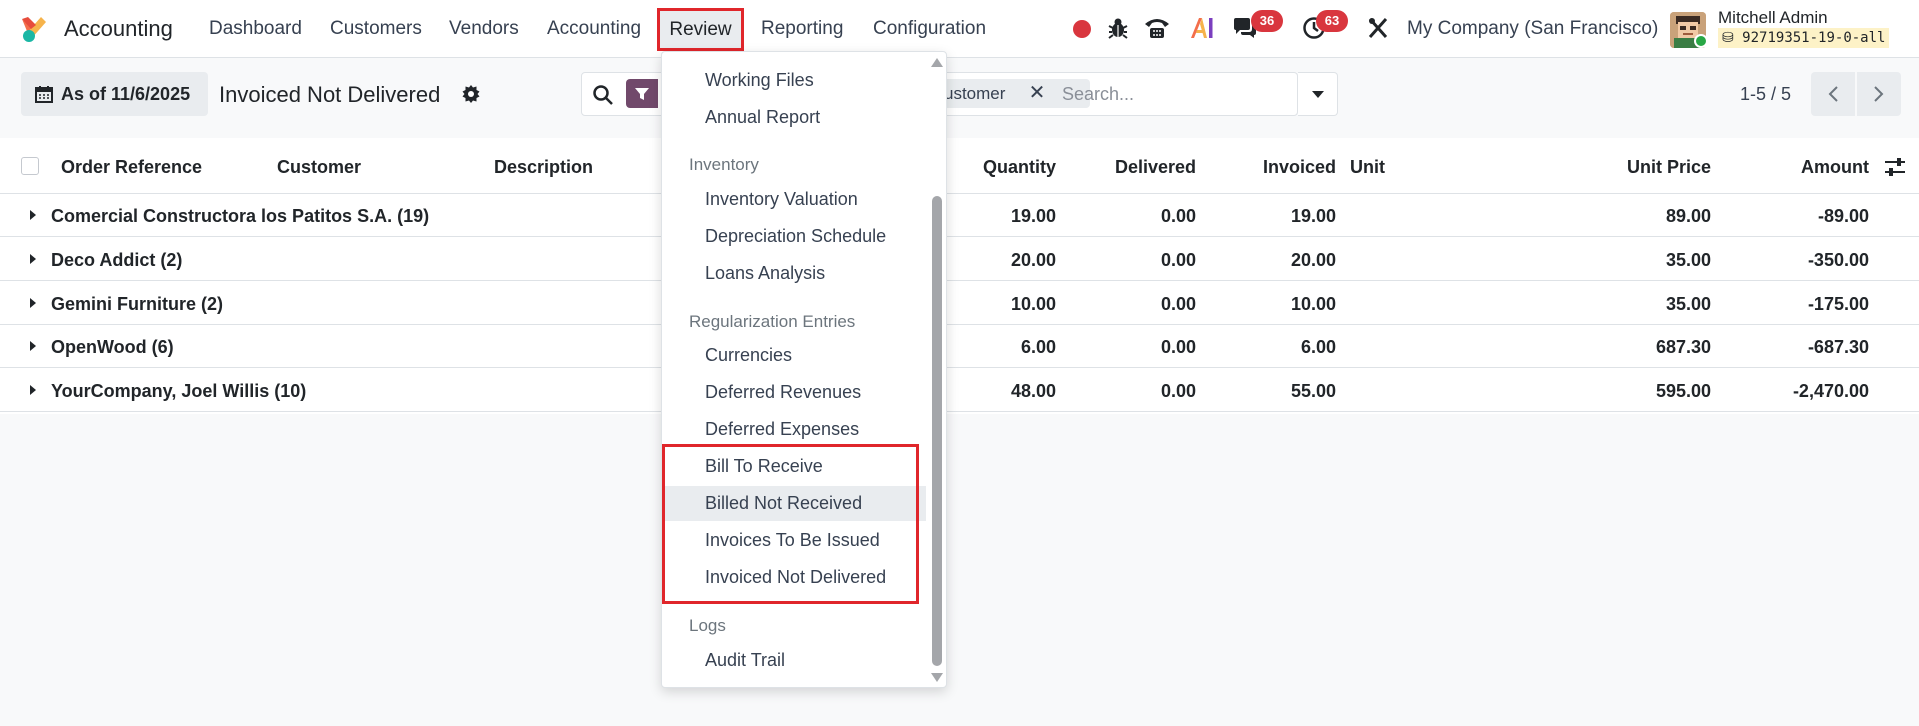 The image size is (1919, 726). What do you see at coordinates (1814, 38) in the screenshot?
I see `database-name: 92719351-19-0-all` at bounding box center [1814, 38].